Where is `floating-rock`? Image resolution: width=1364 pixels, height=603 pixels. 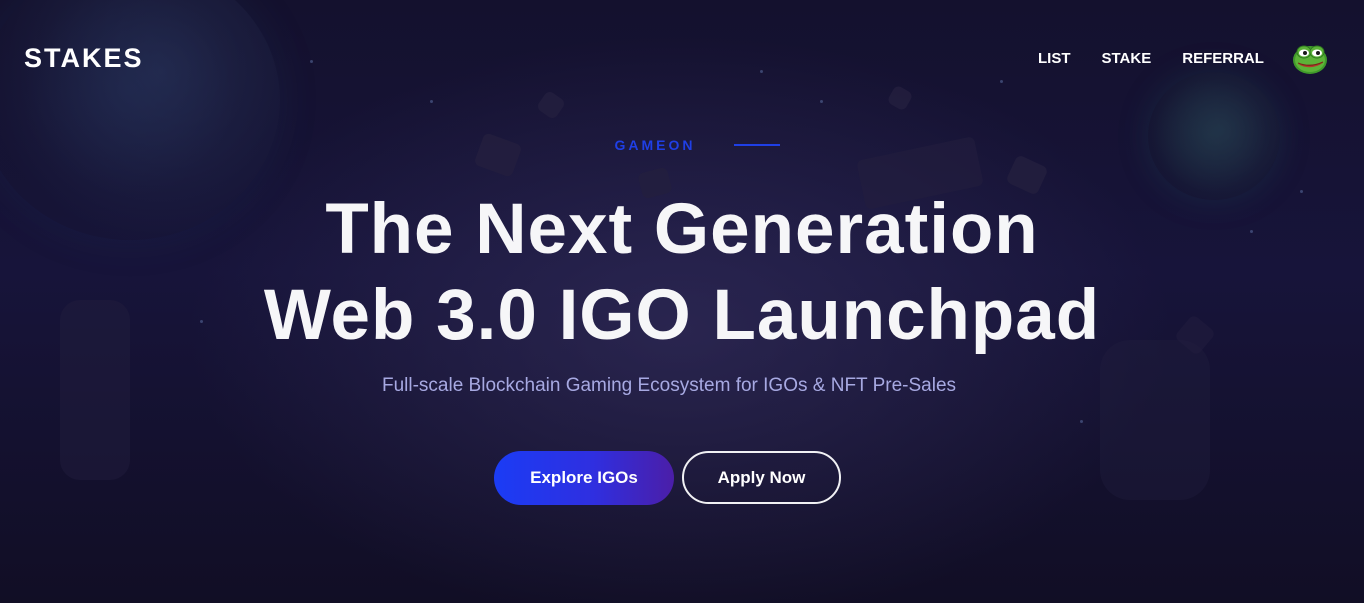
floating-rock is located at coordinates (1155, 420).